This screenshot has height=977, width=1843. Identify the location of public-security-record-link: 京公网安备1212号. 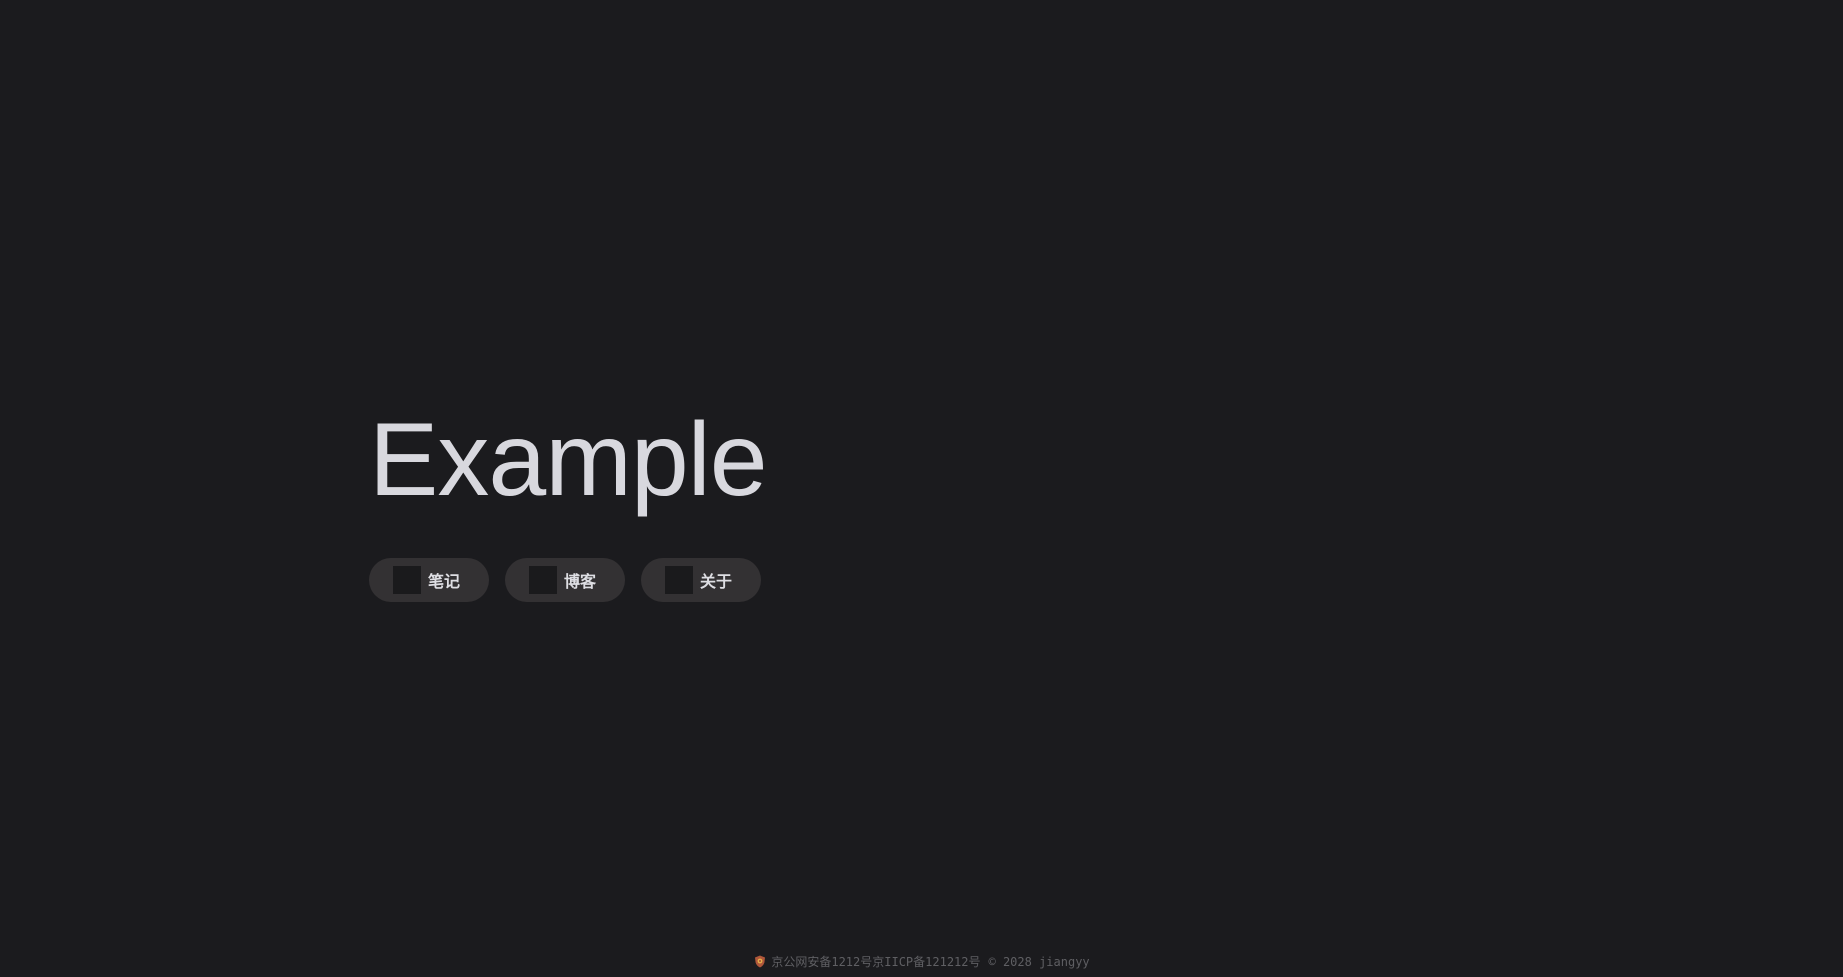
(821, 961).